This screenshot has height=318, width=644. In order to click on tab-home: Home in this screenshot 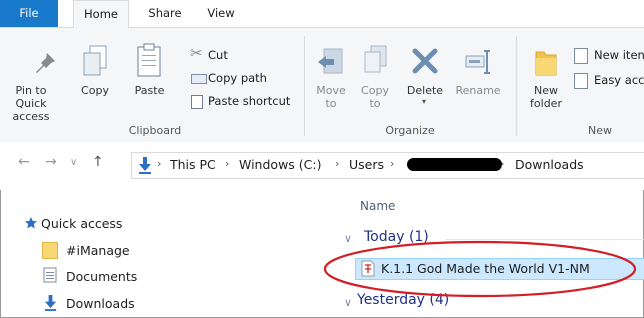, I will do `click(101, 14)`.